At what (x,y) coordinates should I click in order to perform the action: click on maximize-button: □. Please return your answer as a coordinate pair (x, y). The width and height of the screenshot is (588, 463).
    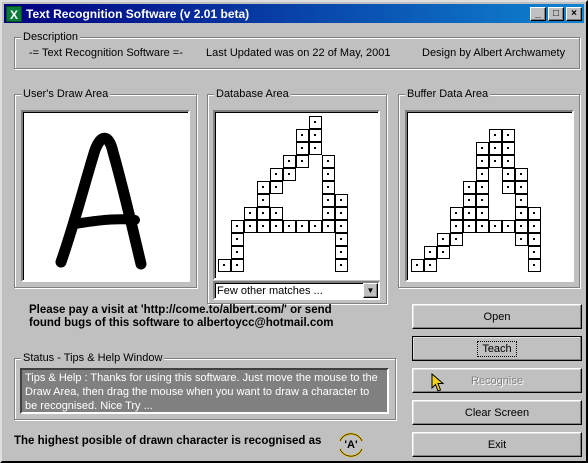
    Looking at the image, I should click on (556, 13).